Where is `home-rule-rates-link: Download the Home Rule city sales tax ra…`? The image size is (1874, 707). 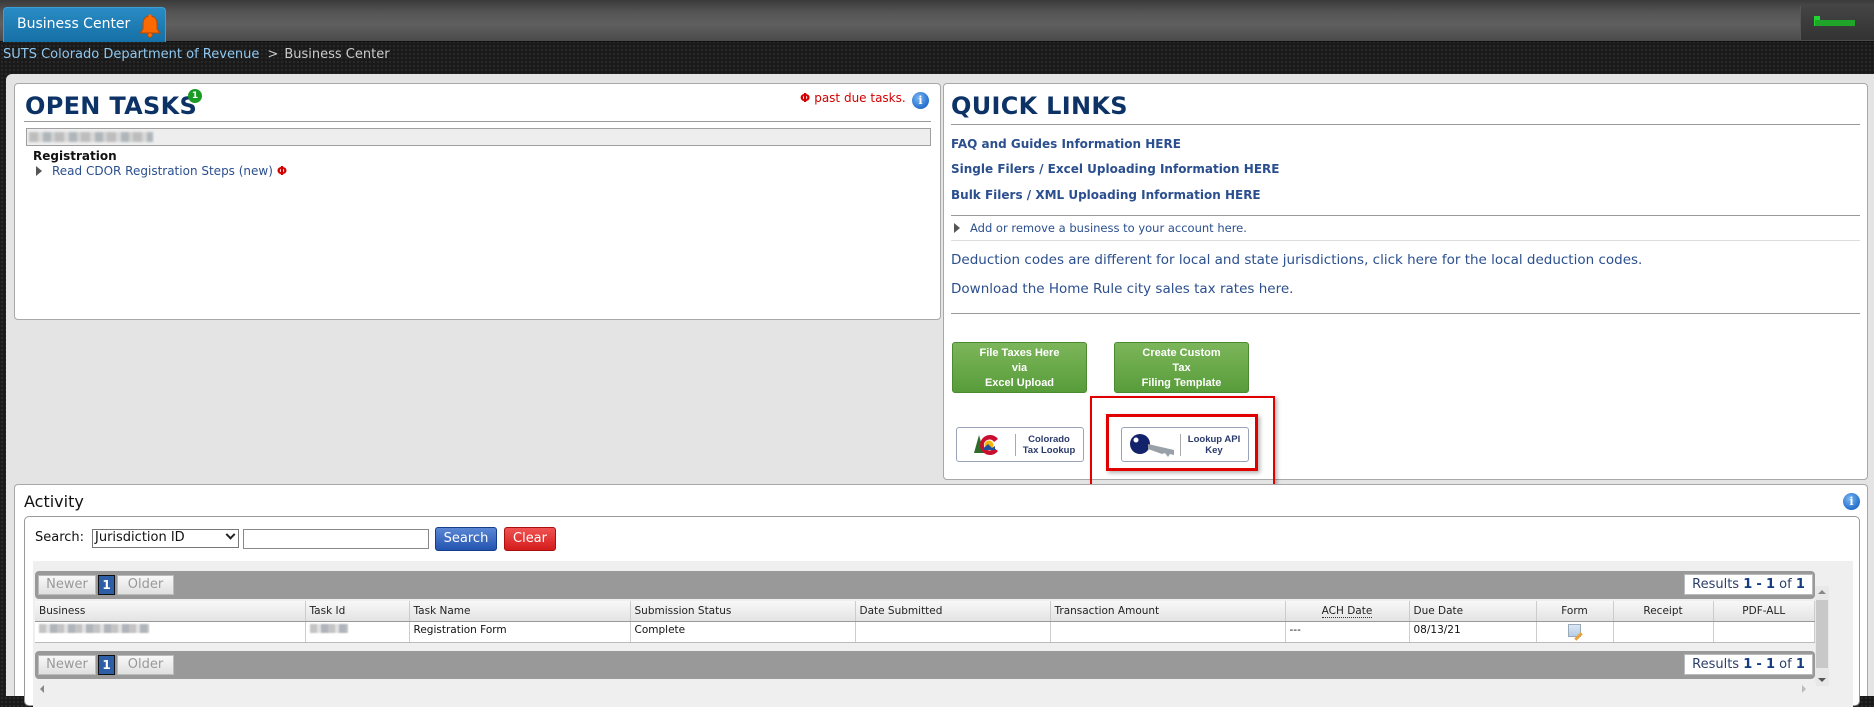 home-rule-rates-link: Download the Home Rule city sales tax ra… is located at coordinates (1122, 289).